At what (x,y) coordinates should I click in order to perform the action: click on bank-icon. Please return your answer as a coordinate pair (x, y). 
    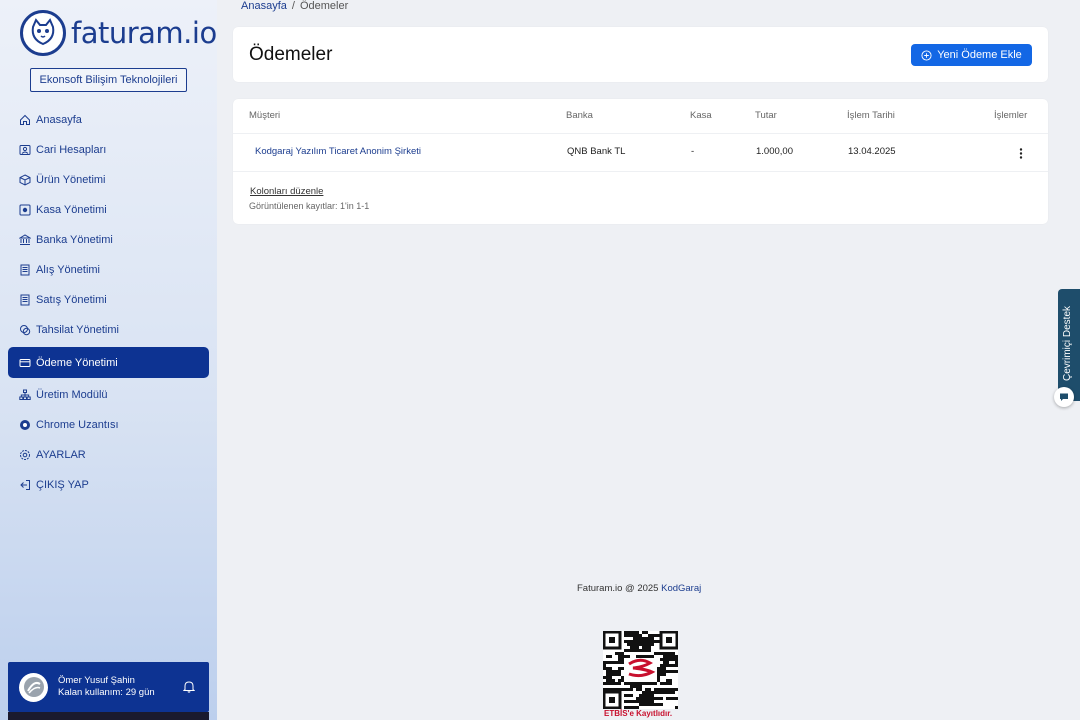
    Looking at the image, I should click on (25, 240).